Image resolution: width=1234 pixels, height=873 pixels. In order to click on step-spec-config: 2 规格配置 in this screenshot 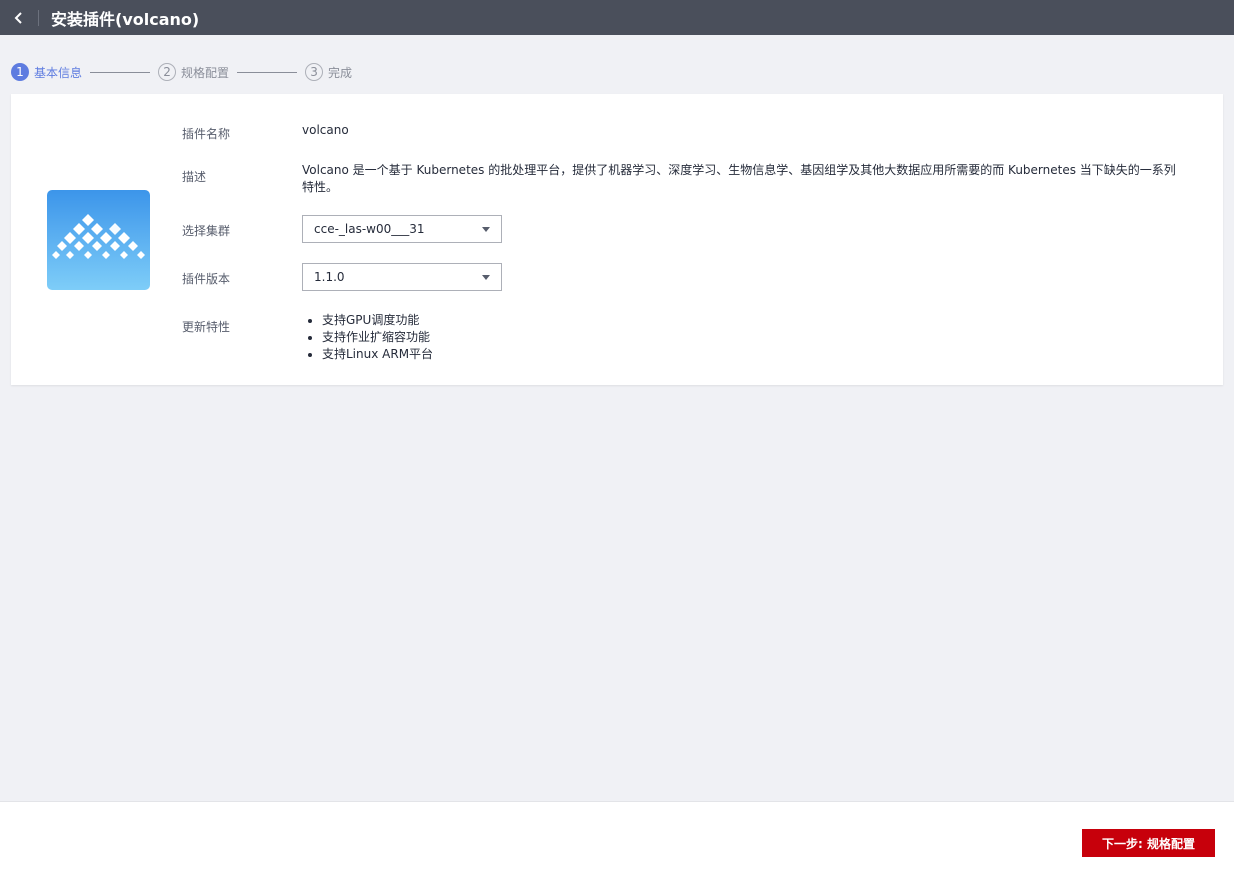, I will do `click(193, 72)`.